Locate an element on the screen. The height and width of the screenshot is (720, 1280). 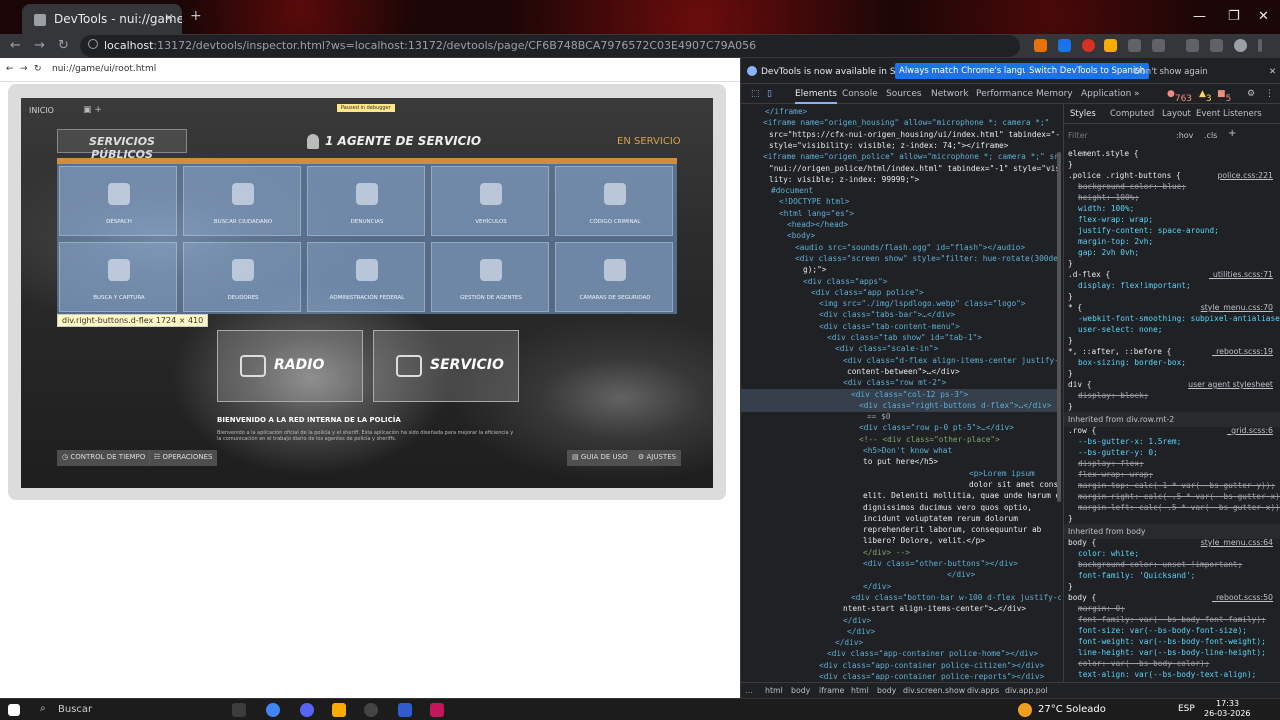
app-tile-administracion-federal: ADMINISTRACIÓN FEDERAL is located at coordinates (366, 277).